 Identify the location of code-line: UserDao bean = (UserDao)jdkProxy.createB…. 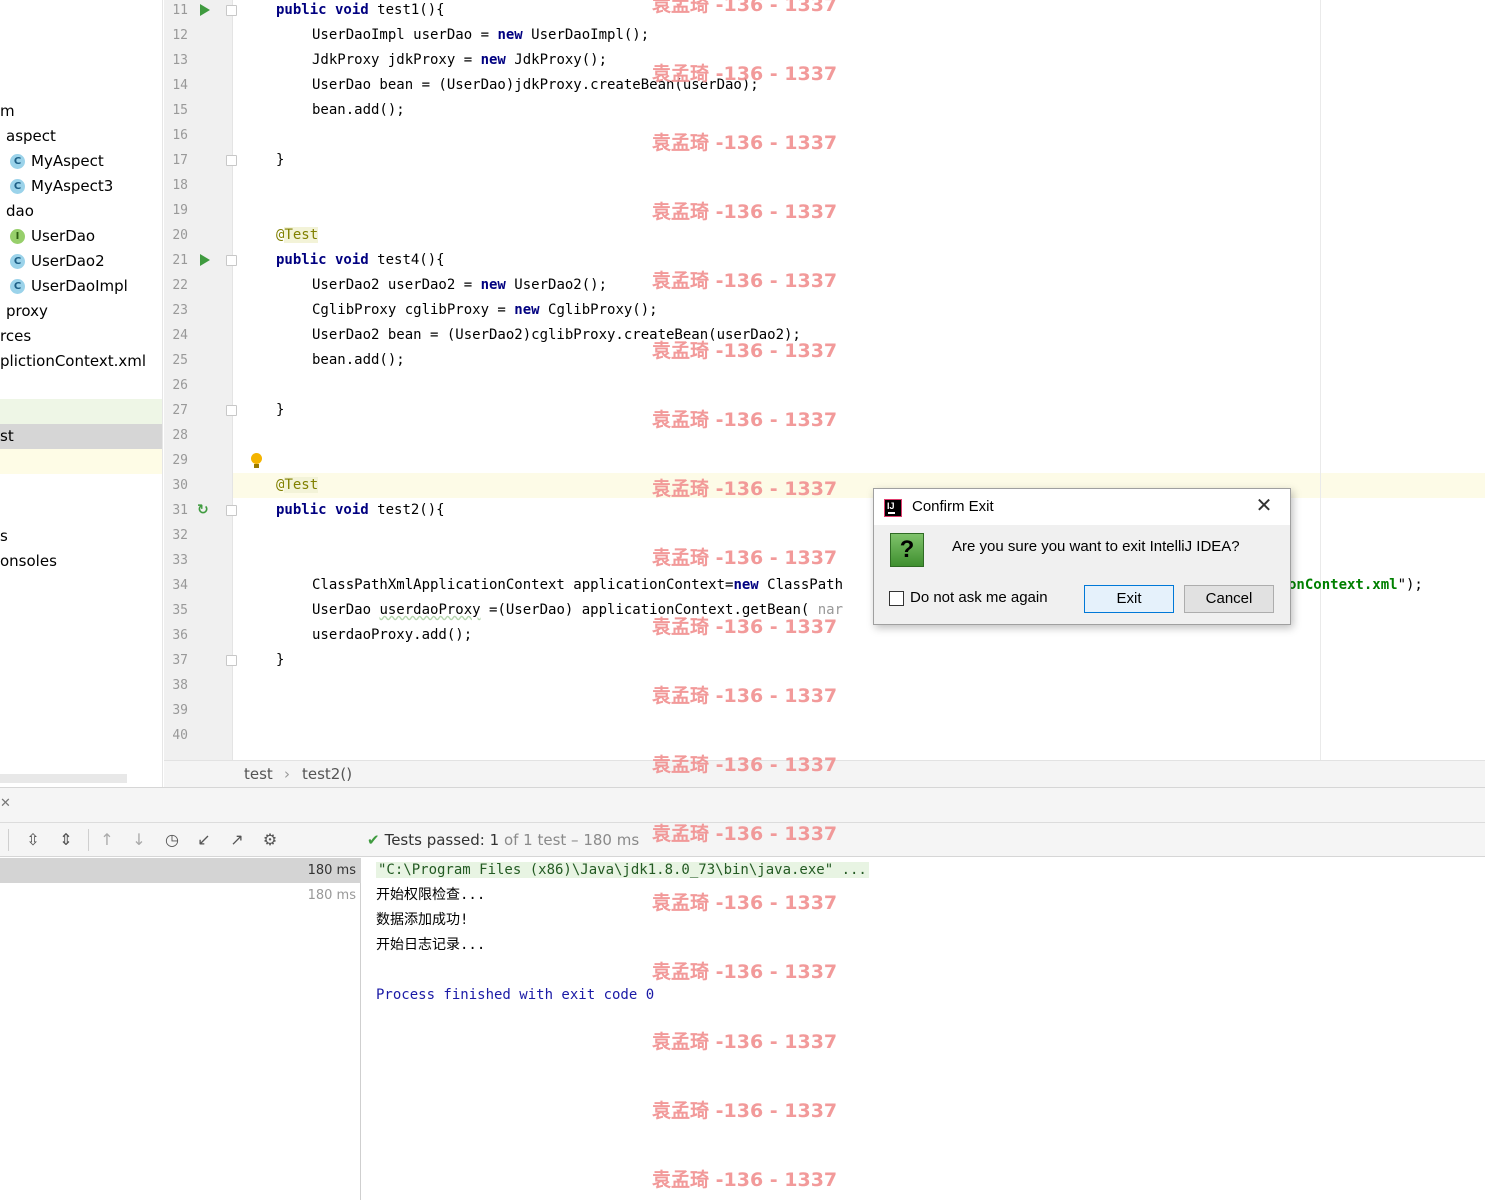
(535, 85).